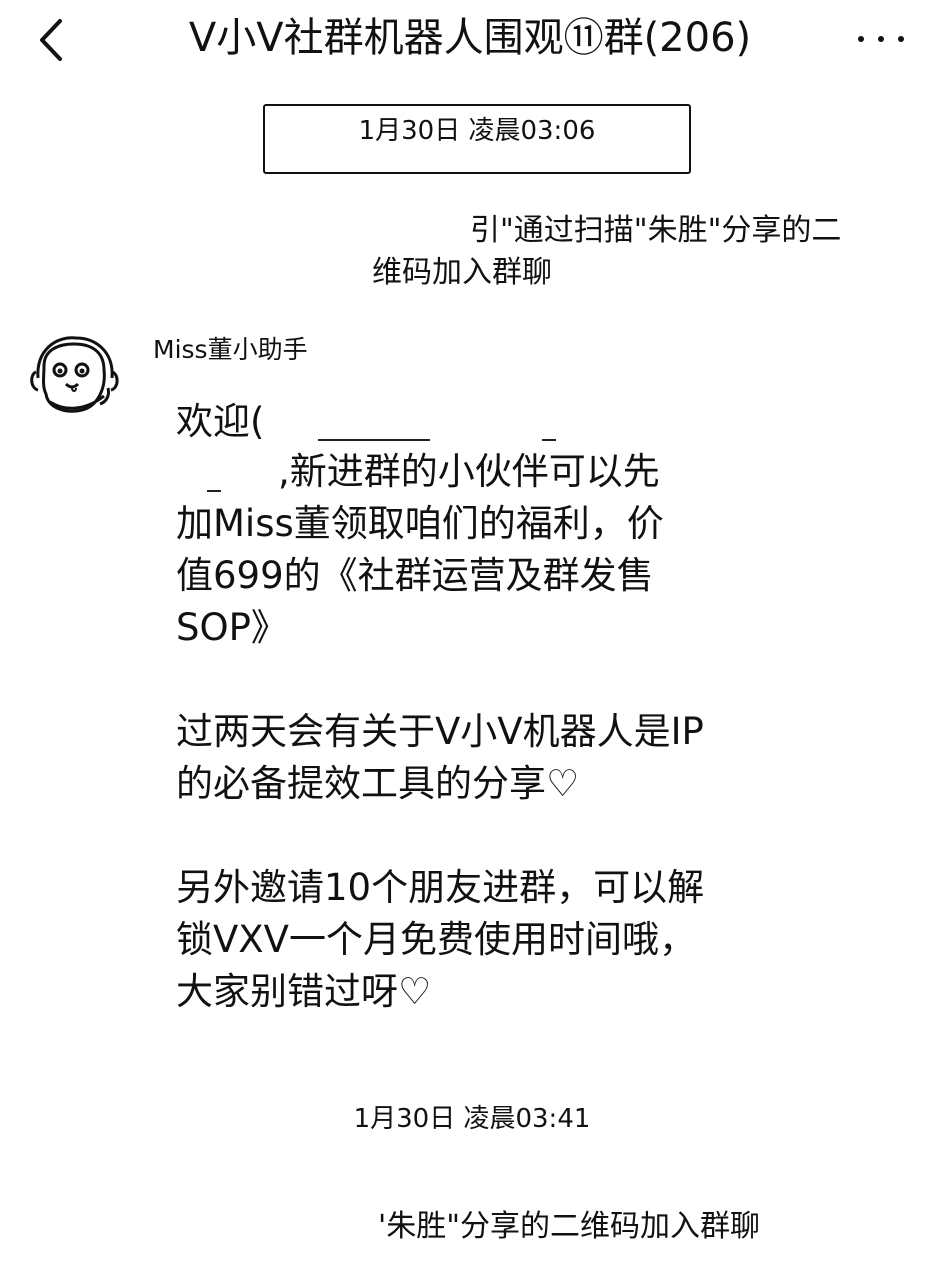 This screenshot has width=944, height=1280. I want to click on cartoon-avatar-icon, so click(74, 374).